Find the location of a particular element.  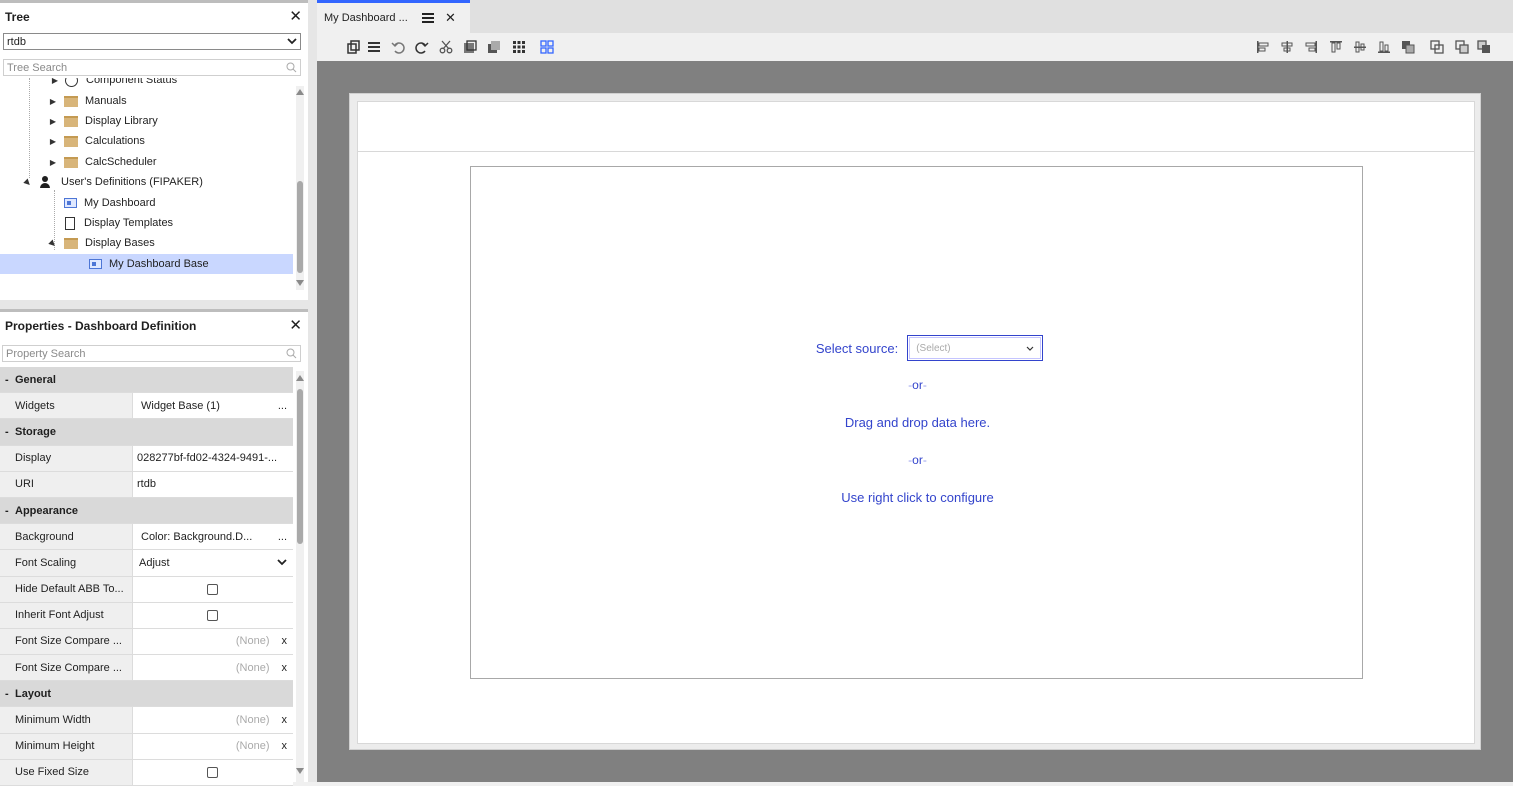

tree-item-my-dashboard: My Dashboard is located at coordinates (146, 203).